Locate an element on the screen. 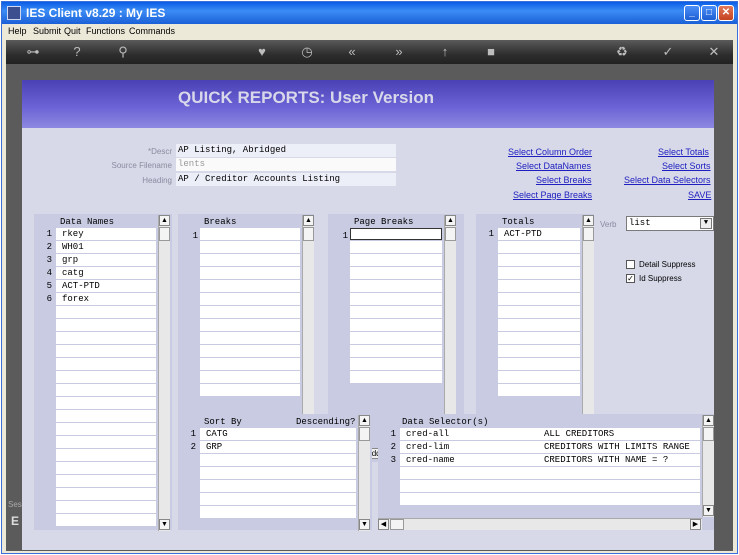 The width and height of the screenshot is (739, 555). select-data-selectors-link: Select Data Selectors is located at coordinates (667, 180).